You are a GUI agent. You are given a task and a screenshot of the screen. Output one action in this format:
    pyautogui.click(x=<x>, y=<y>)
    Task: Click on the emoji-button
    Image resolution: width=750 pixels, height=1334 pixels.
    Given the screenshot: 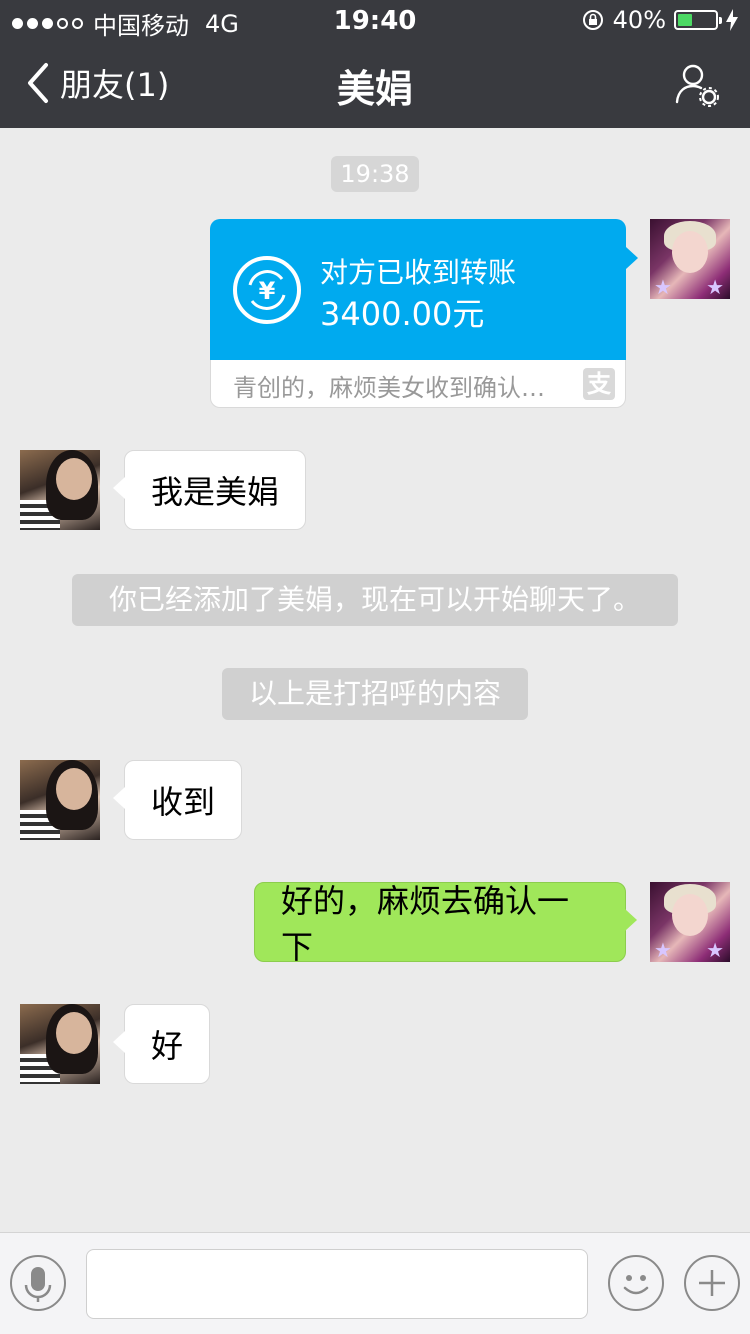 What is the action you would take?
    pyautogui.click(x=636, y=1283)
    